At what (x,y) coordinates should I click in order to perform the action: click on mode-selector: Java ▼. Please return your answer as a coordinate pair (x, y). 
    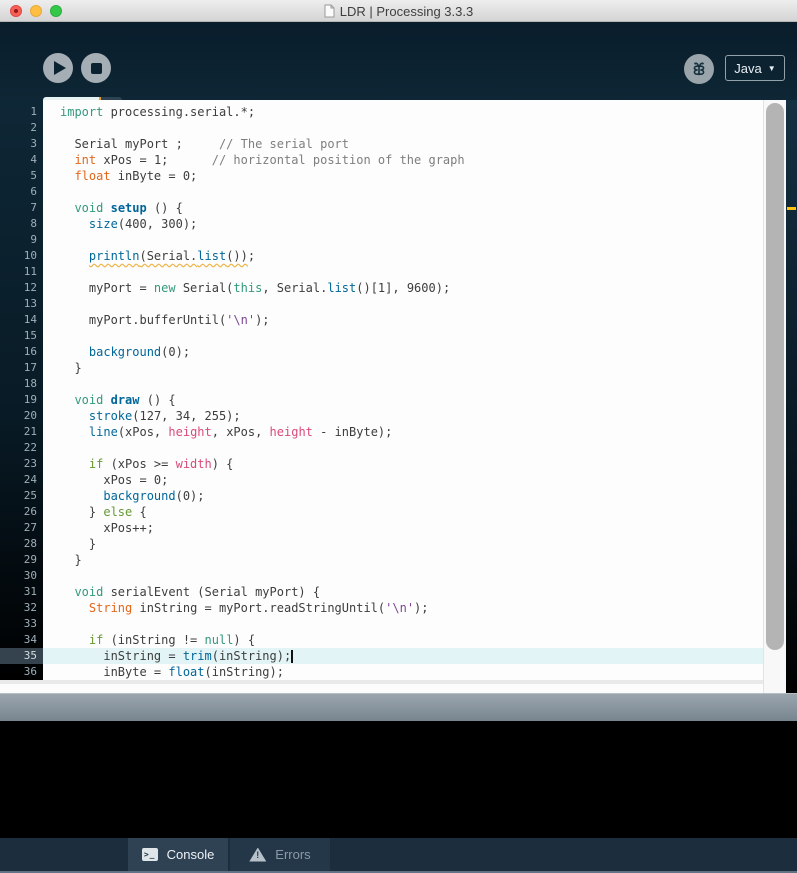
    Looking at the image, I should click on (755, 68).